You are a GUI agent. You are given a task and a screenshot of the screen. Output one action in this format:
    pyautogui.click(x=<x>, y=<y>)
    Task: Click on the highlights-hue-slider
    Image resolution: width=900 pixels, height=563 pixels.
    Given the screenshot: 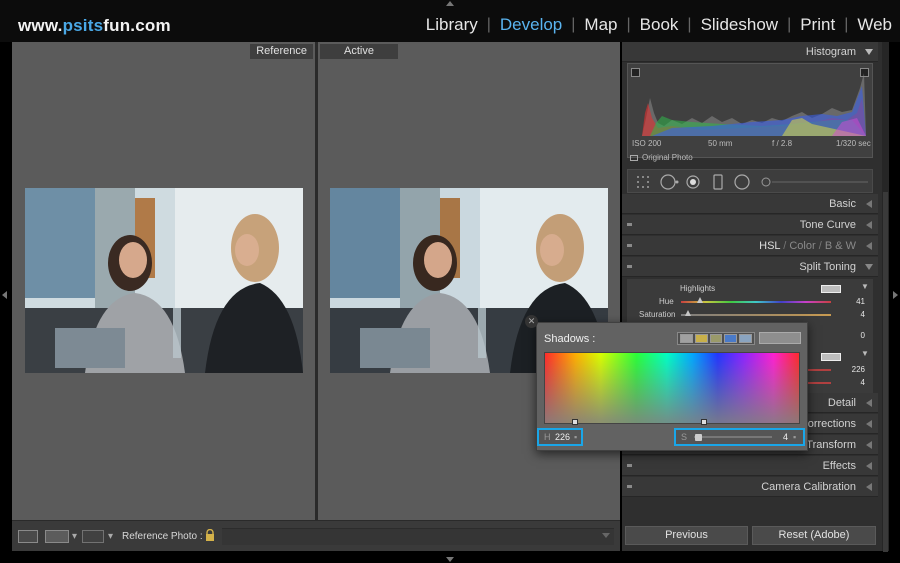 What is the action you would take?
    pyautogui.click(x=756, y=302)
    